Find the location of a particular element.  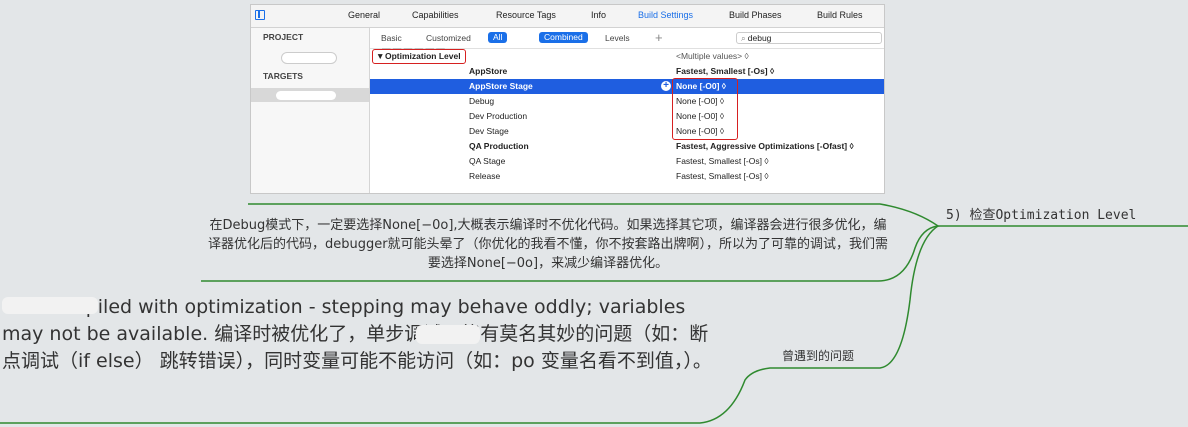

encountered-issue-label: 曾遇到的问题 is located at coordinates (818, 356).